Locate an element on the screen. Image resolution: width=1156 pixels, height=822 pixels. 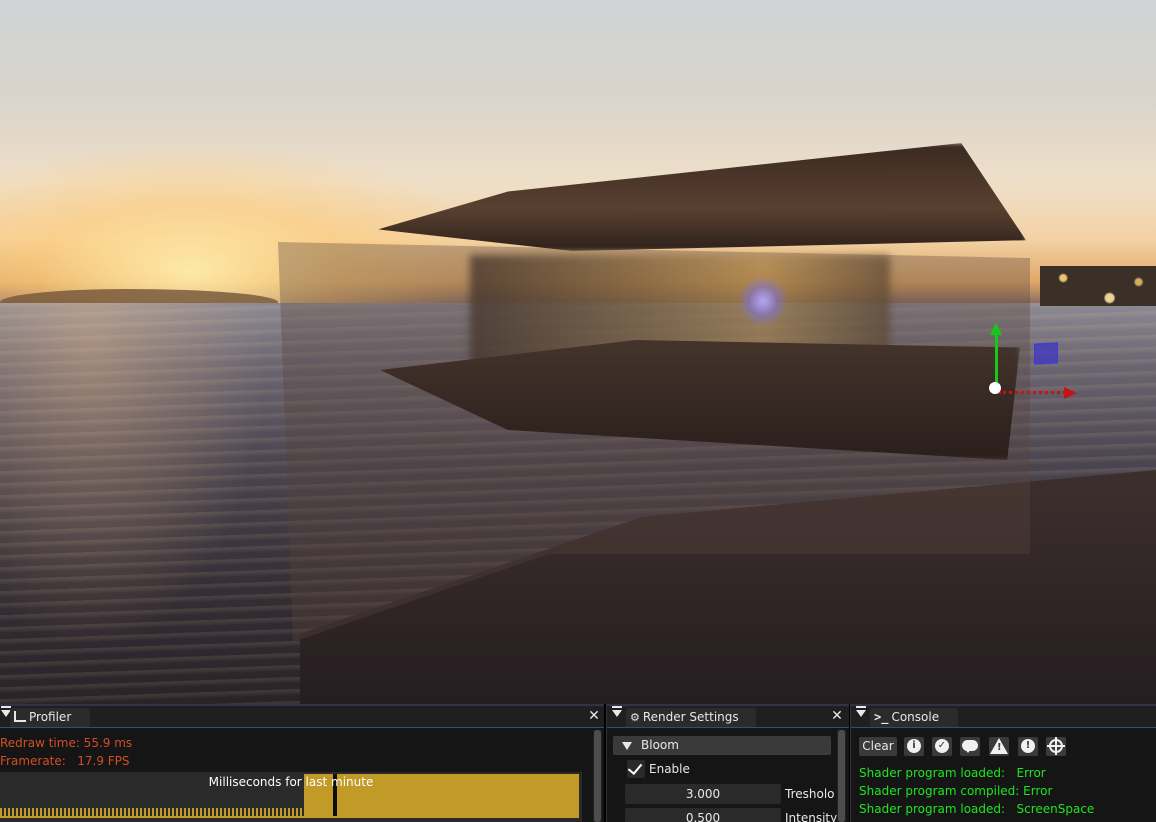
target-icon is located at coordinates (1056, 746).